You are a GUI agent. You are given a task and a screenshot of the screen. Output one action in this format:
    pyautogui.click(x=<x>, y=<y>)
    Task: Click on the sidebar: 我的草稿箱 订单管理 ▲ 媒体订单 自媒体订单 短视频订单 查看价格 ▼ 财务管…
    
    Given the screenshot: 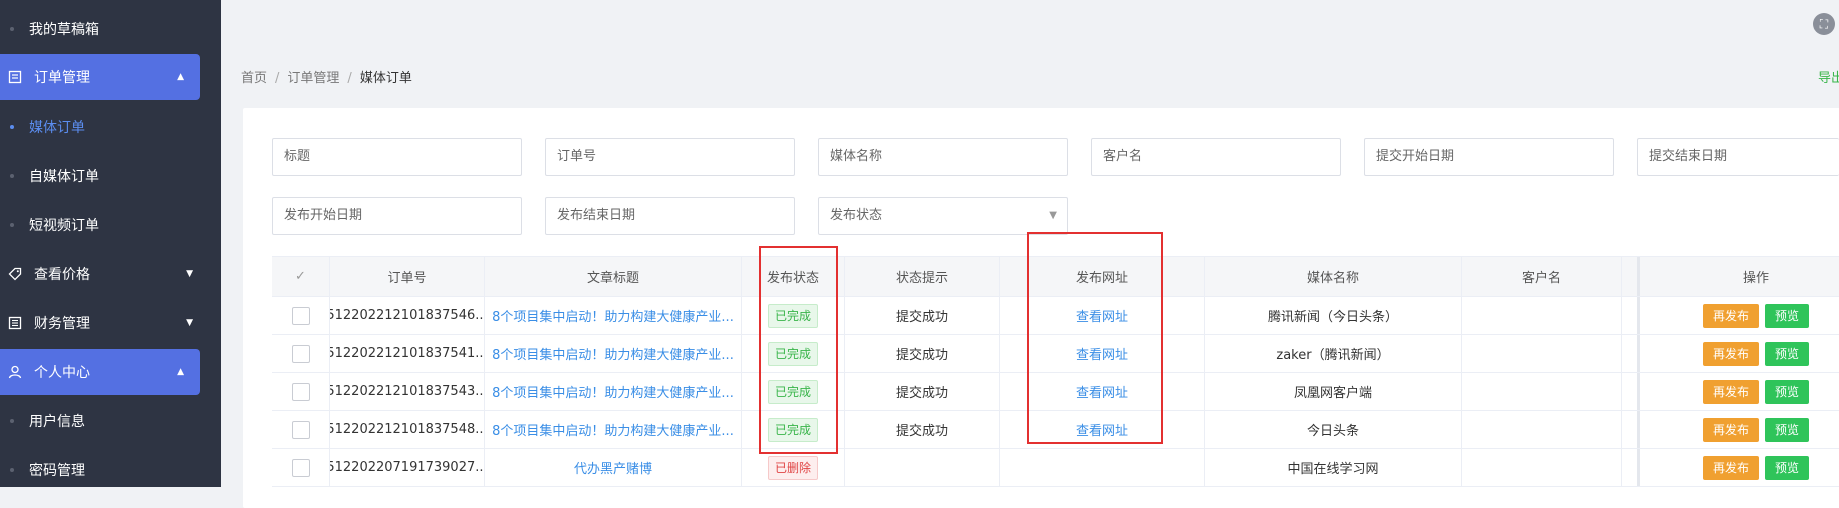 What is the action you would take?
    pyautogui.click(x=110, y=243)
    